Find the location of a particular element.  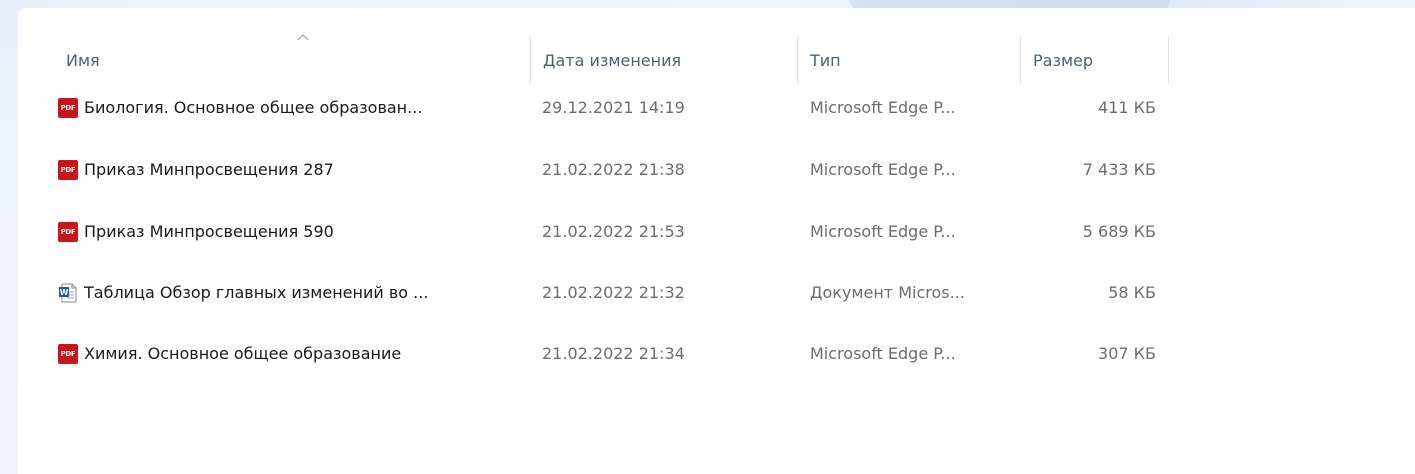

column-header-date-label: Дата изменения is located at coordinates (612, 60).